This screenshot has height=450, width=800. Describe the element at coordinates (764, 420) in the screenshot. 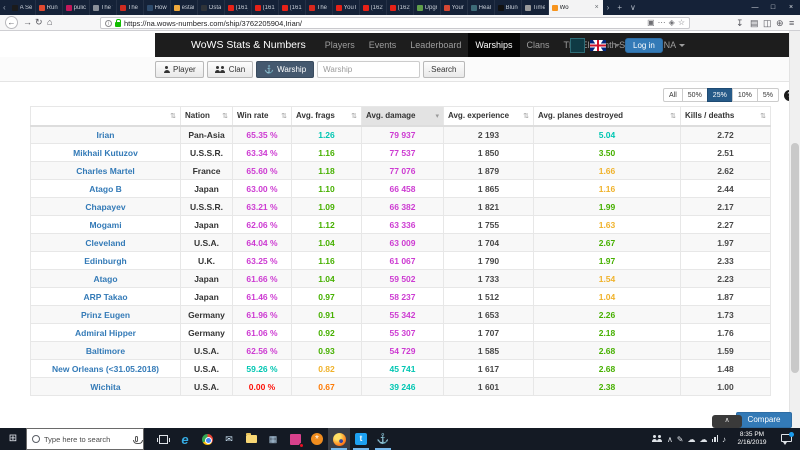

I see `compare-button: Compare` at that location.